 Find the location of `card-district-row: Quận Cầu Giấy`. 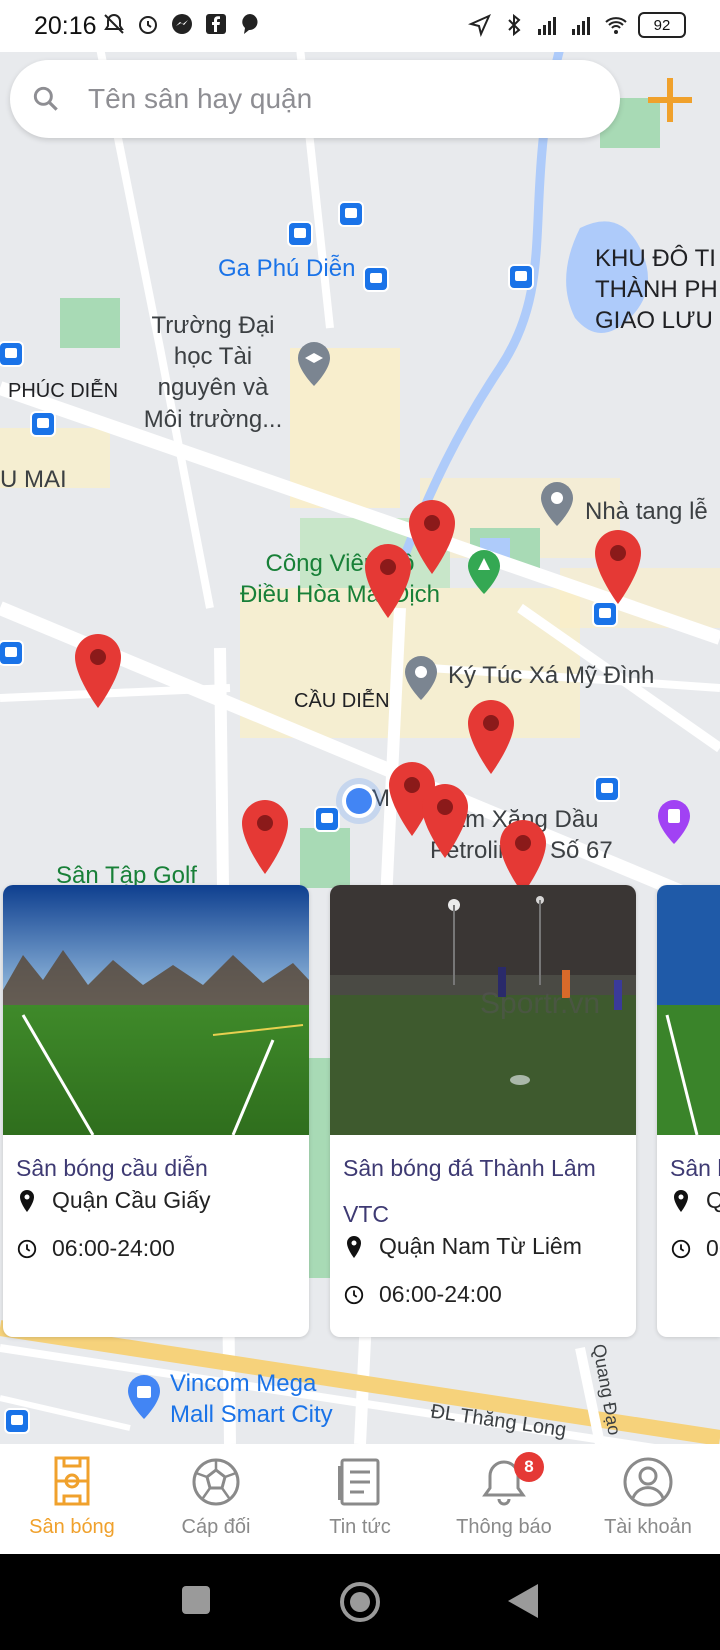

card-district-row: Quận Cầu Giấy is located at coordinates (113, 1200).